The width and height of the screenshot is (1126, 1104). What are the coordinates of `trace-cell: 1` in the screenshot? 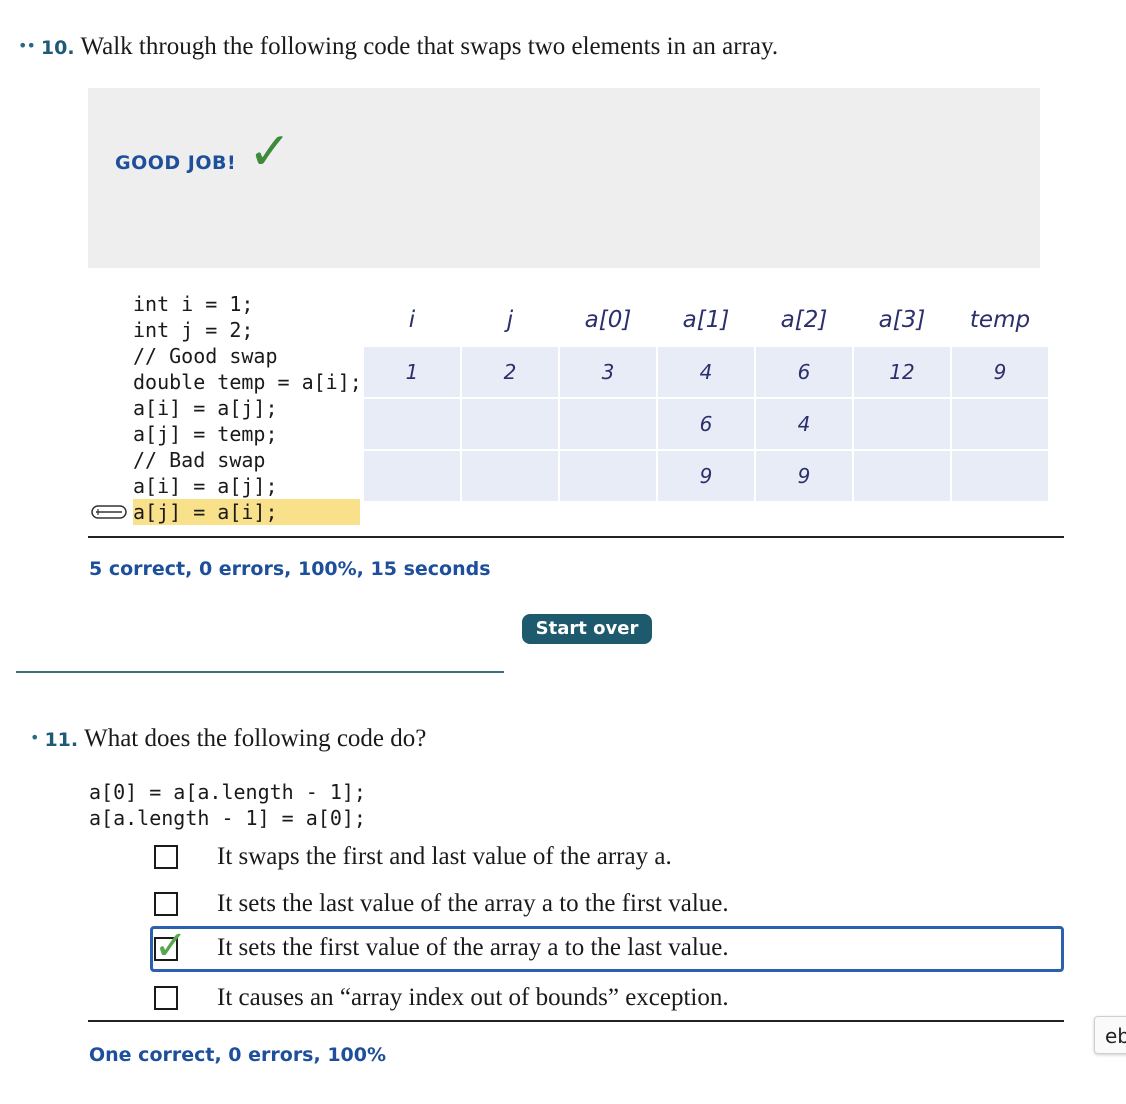 It's located at (412, 372).